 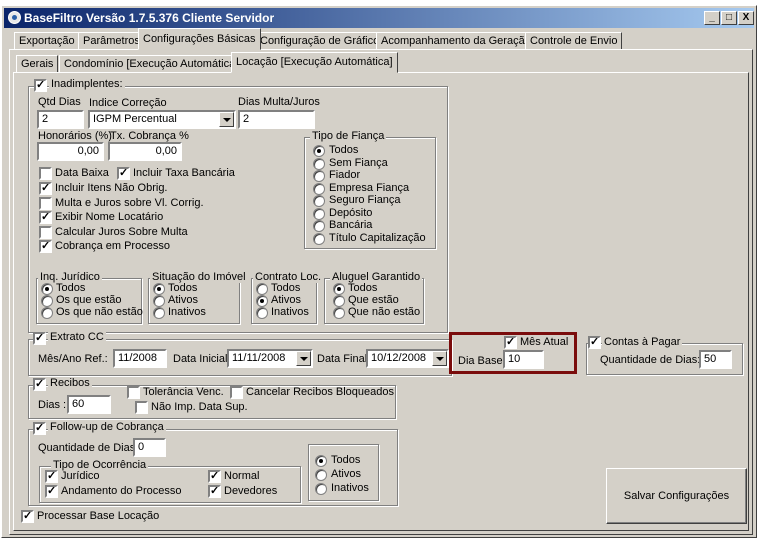 I want to click on chevron-down-icon, so click(x=226, y=119).